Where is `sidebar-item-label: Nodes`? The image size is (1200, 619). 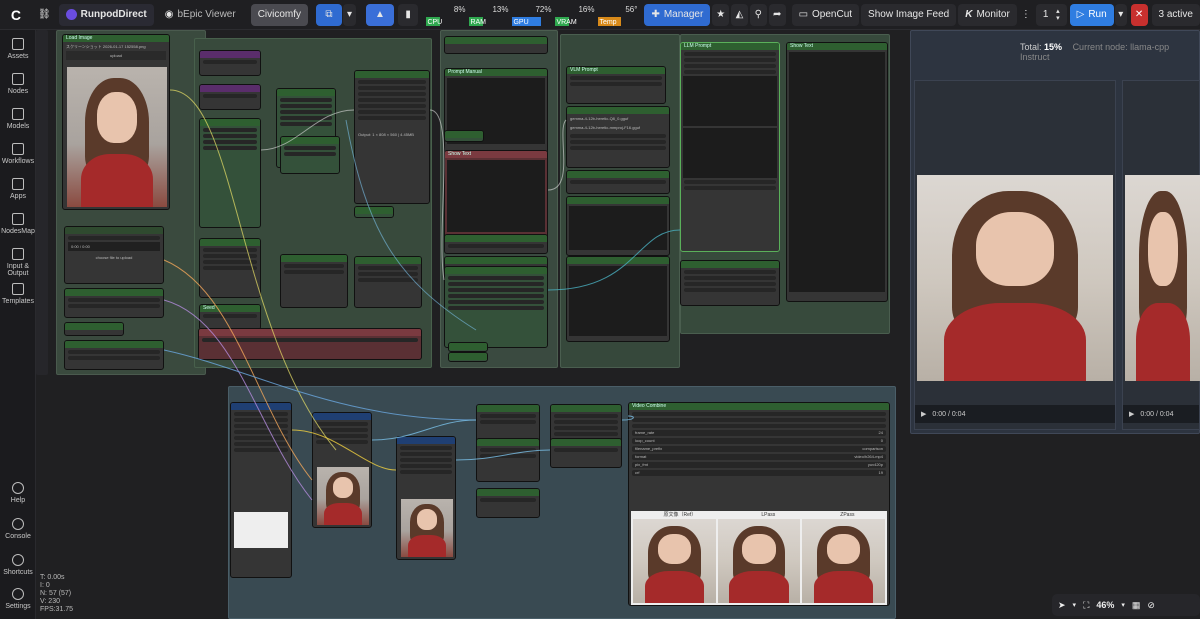
sidebar-item-label: Nodes is located at coordinates (18, 91).